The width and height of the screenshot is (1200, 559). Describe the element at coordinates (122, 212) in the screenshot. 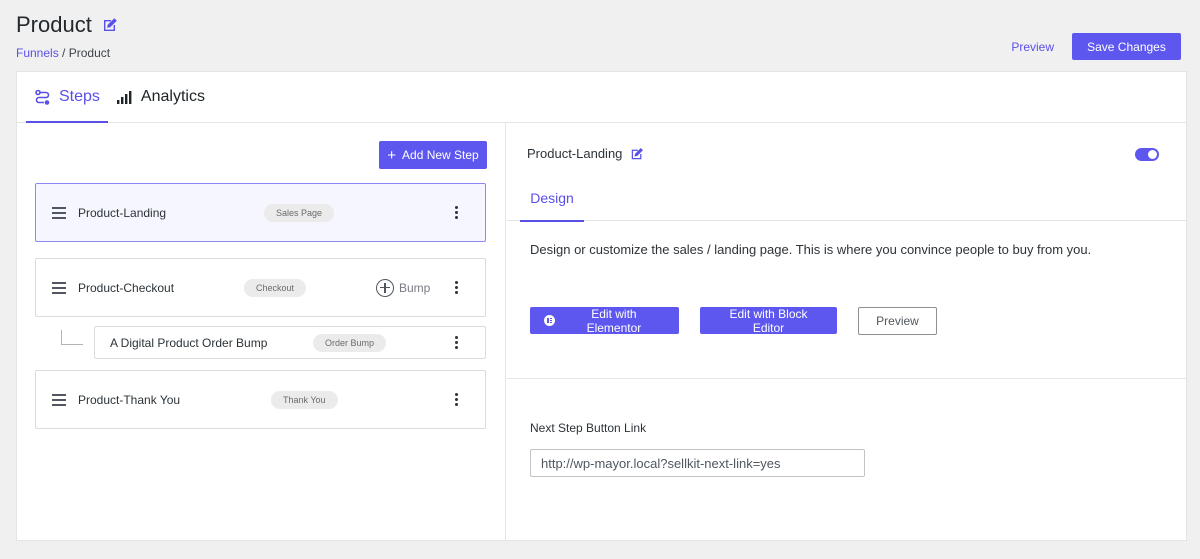

I see `step-name: Product-Landing` at that location.